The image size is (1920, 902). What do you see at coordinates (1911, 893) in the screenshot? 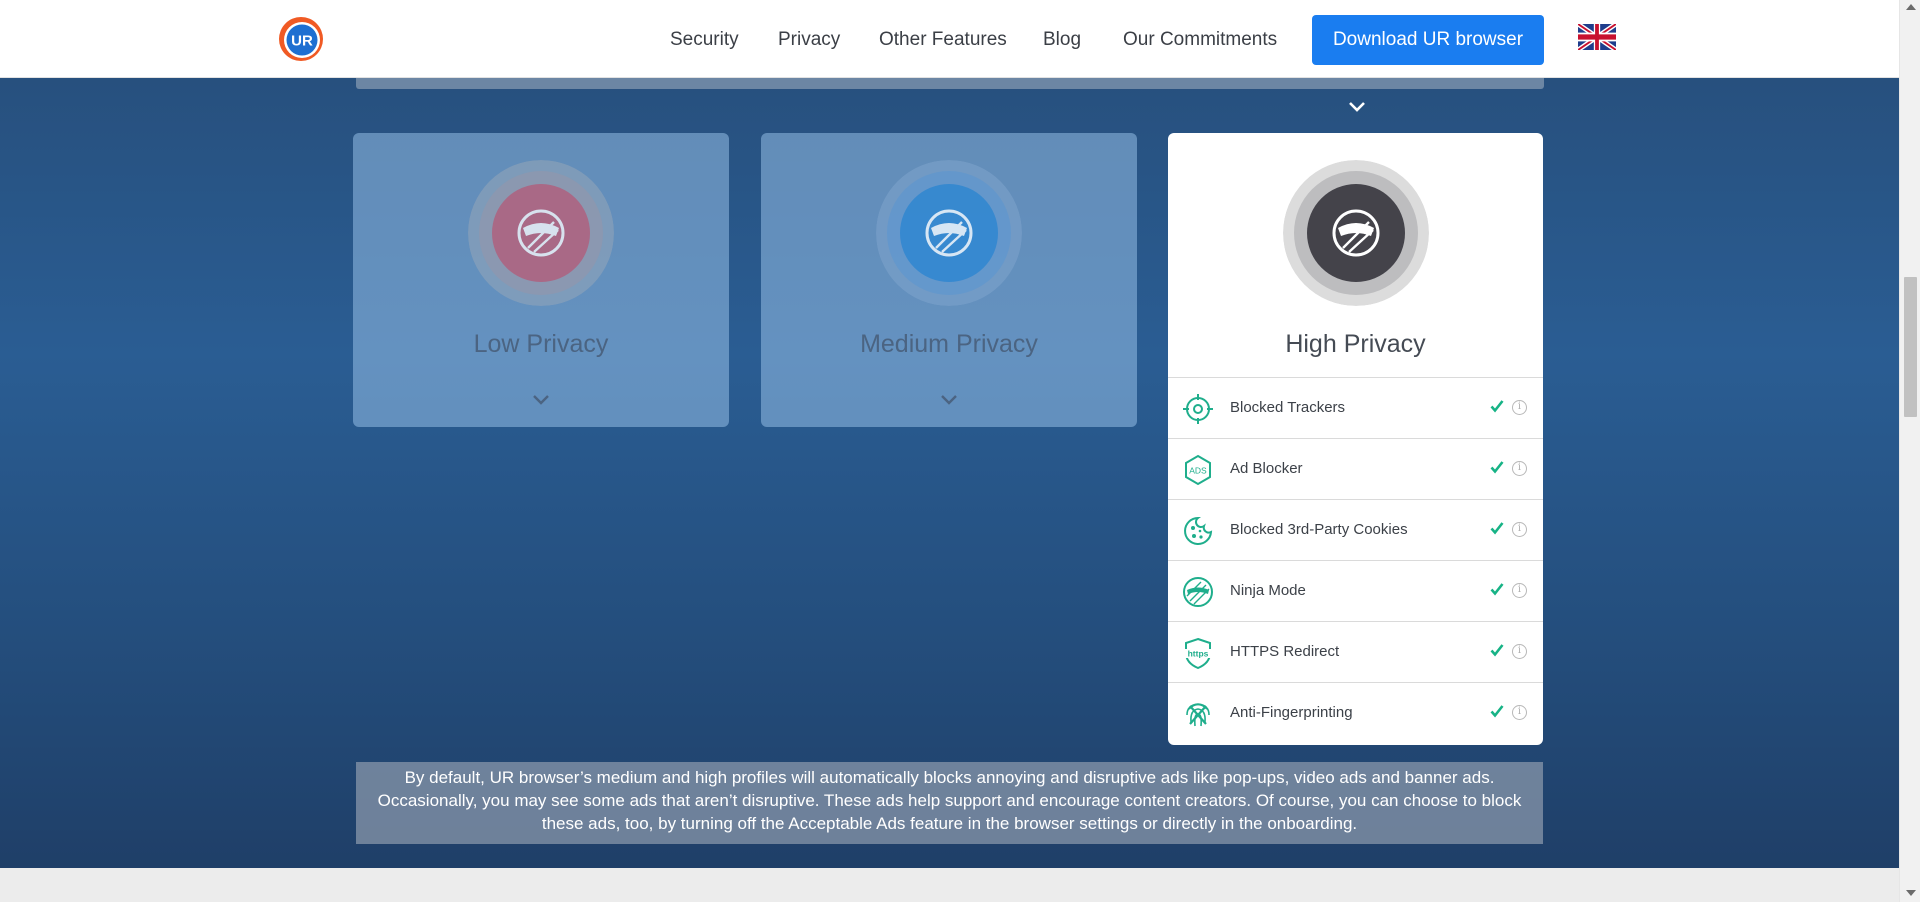
I see `scroll-down-arrow-icon` at bounding box center [1911, 893].